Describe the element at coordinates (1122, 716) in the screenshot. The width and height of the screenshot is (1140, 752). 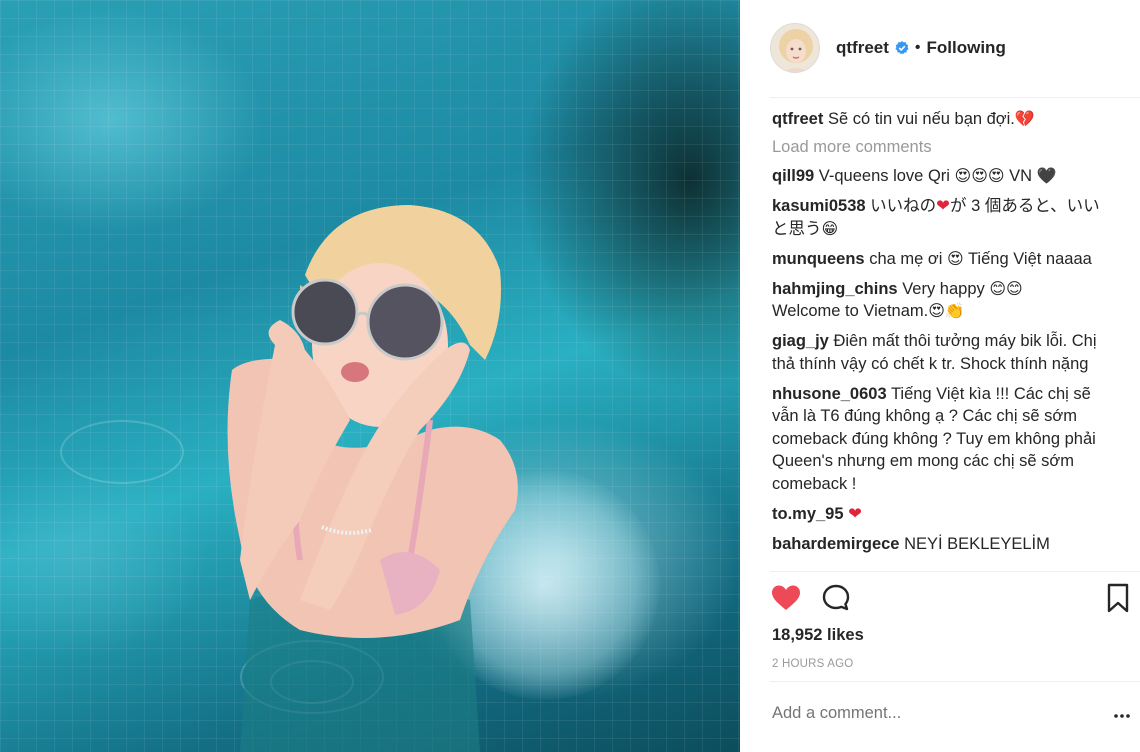
I see `more-options-icon` at that location.